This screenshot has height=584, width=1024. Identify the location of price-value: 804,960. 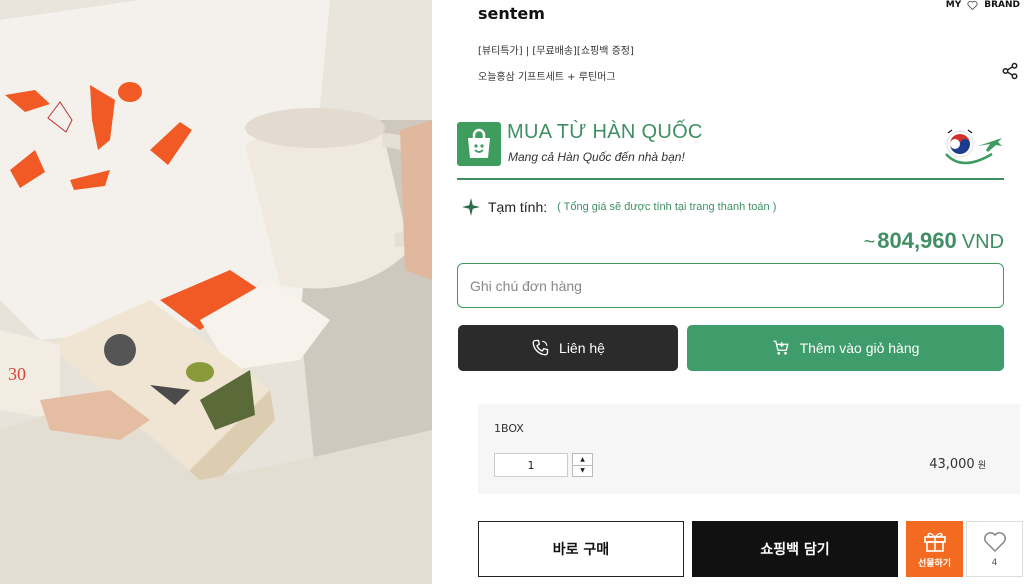
(917, 240).